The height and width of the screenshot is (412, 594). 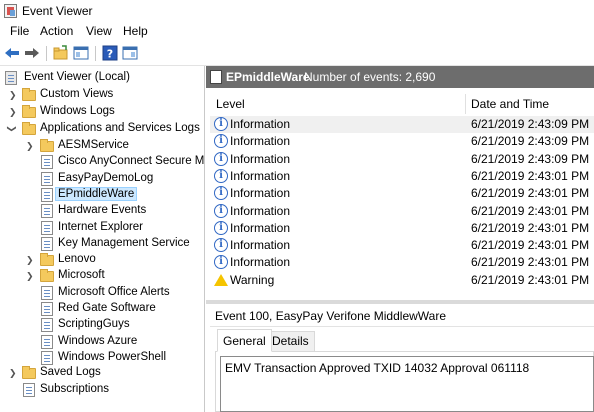 I want to click on event-row: Warning 6/21/2019 2:43:01 PM, so click(x=402, y=280).